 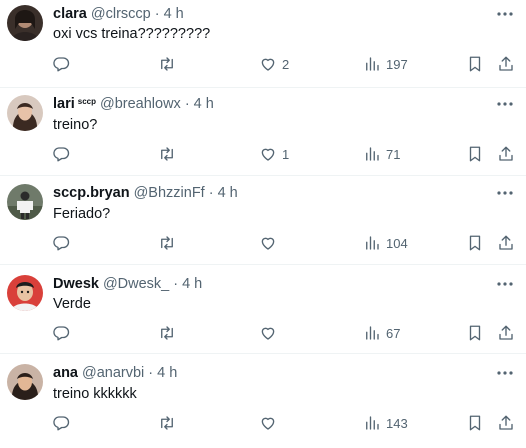 What do you see at coordinates (381, 154) in the screenshot?
I see `views-button: 71` at bounding box center [381, 154].